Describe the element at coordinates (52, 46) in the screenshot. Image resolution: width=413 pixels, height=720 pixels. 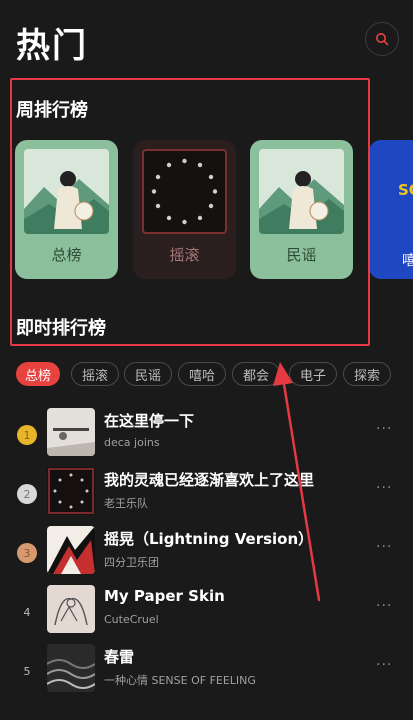
I see `page-title: 热门` at that location.